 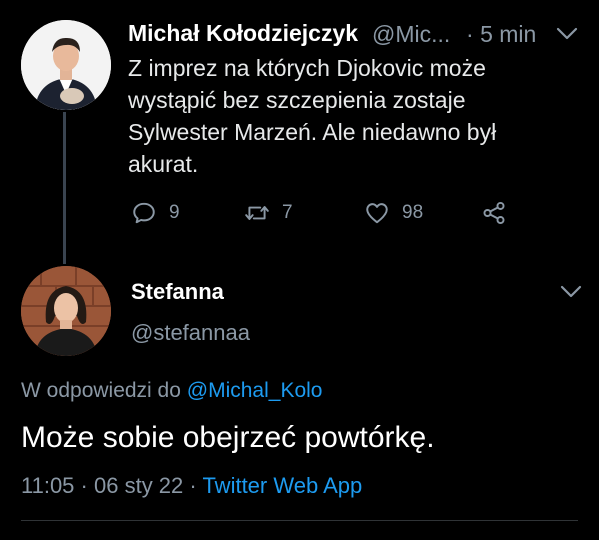 What do you see at coordinates (144, 213) in the screenshot?
I see `reply-icon` at bounding box center [144, 213].